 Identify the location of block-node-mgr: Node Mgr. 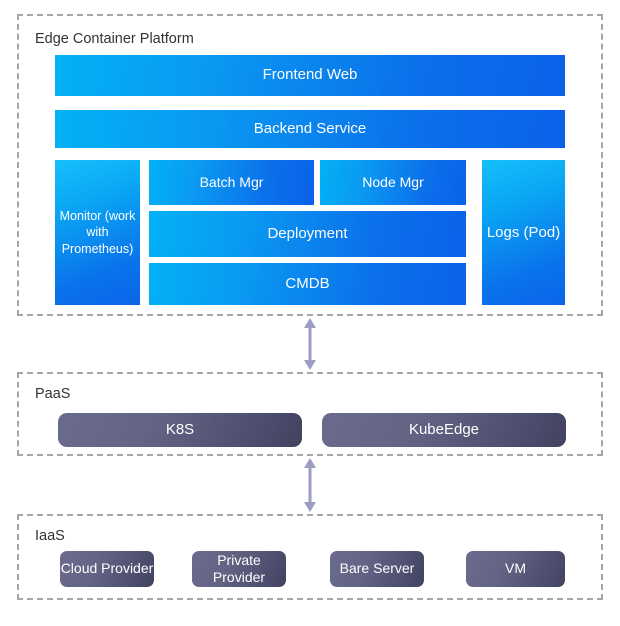
(393, 182).